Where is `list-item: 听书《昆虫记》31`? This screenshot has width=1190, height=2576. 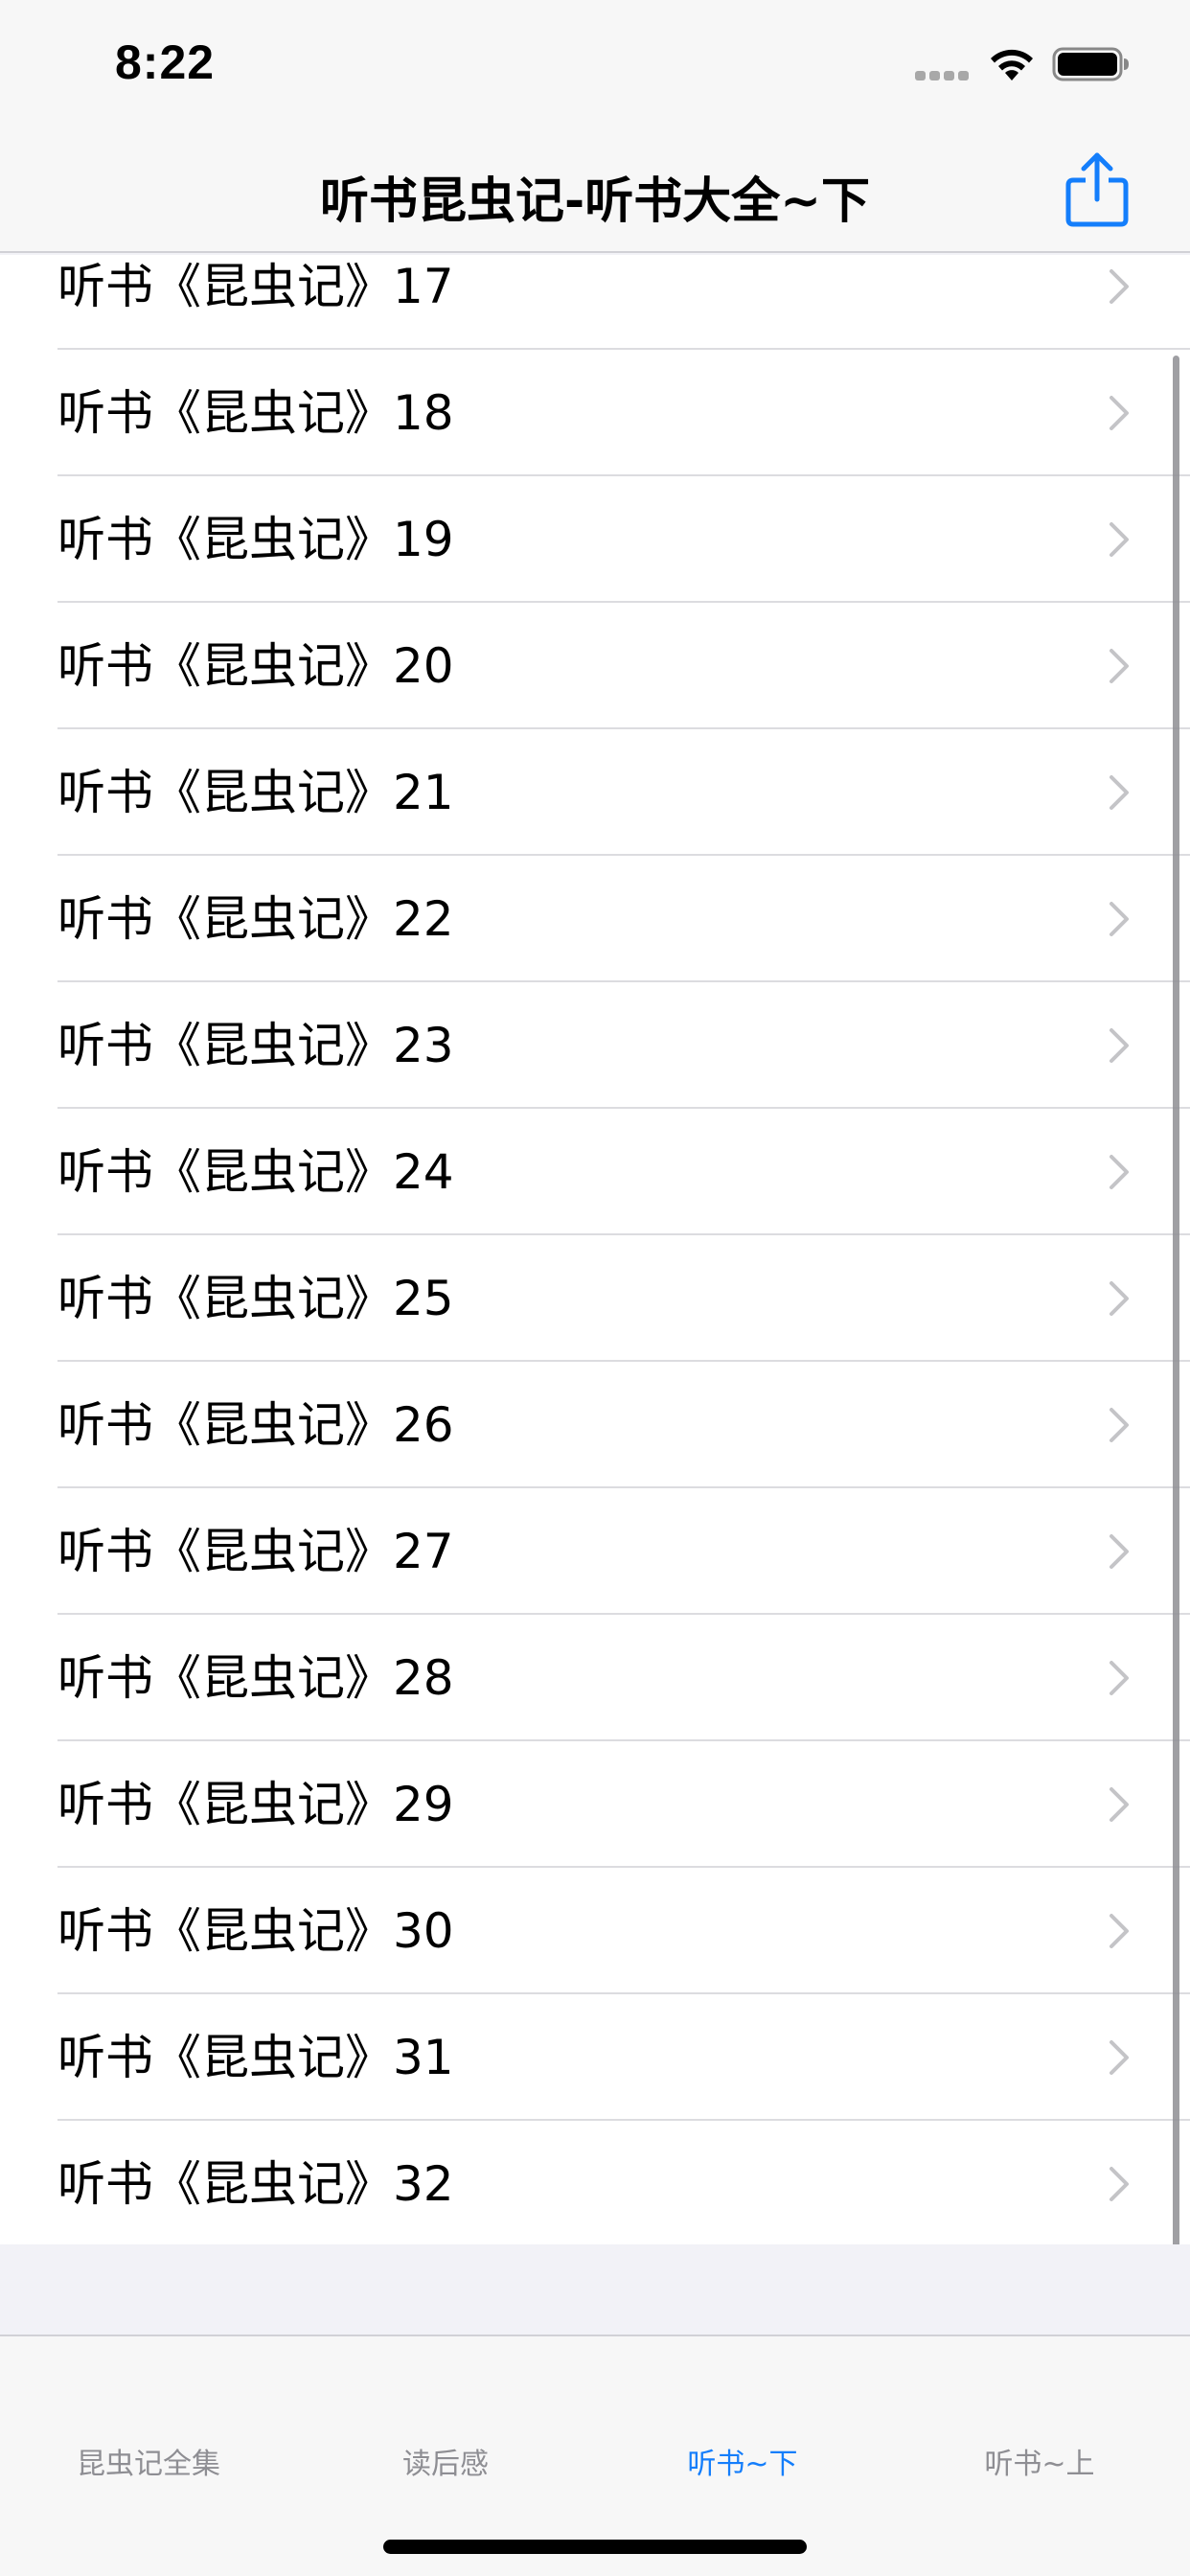
list-item: 听书《昆虫记》31 is located at coordinates (595, 2057).